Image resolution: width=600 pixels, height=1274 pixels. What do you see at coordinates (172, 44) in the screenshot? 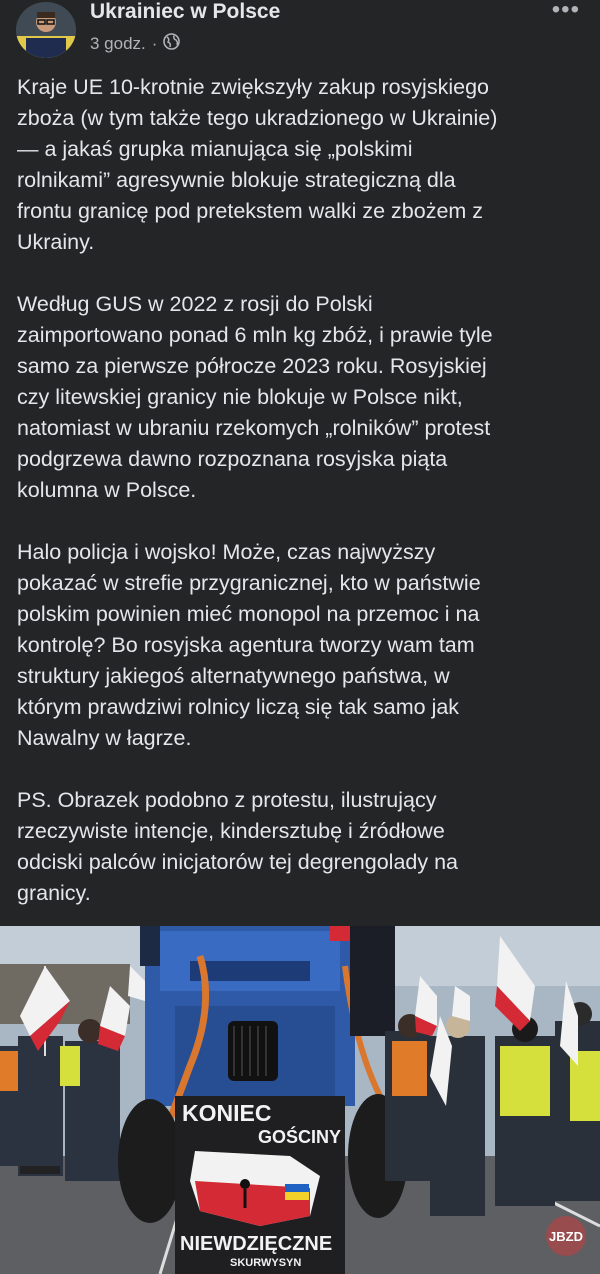
I see `globe-icon` at bounding box center [172, 44].